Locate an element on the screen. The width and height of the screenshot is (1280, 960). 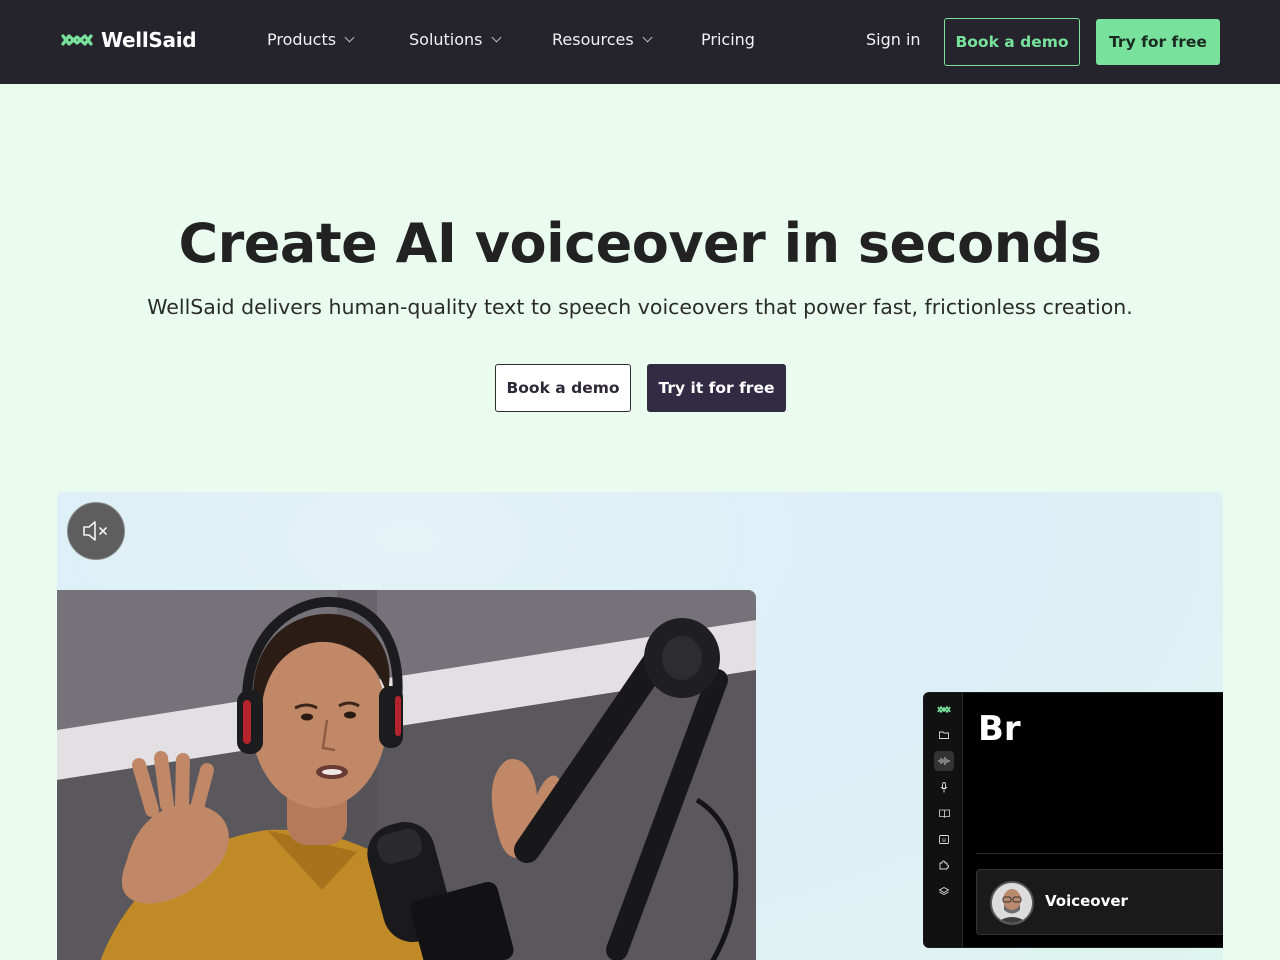
hero-book-demo-button: Book a demo is located at coordinates (563, 388).